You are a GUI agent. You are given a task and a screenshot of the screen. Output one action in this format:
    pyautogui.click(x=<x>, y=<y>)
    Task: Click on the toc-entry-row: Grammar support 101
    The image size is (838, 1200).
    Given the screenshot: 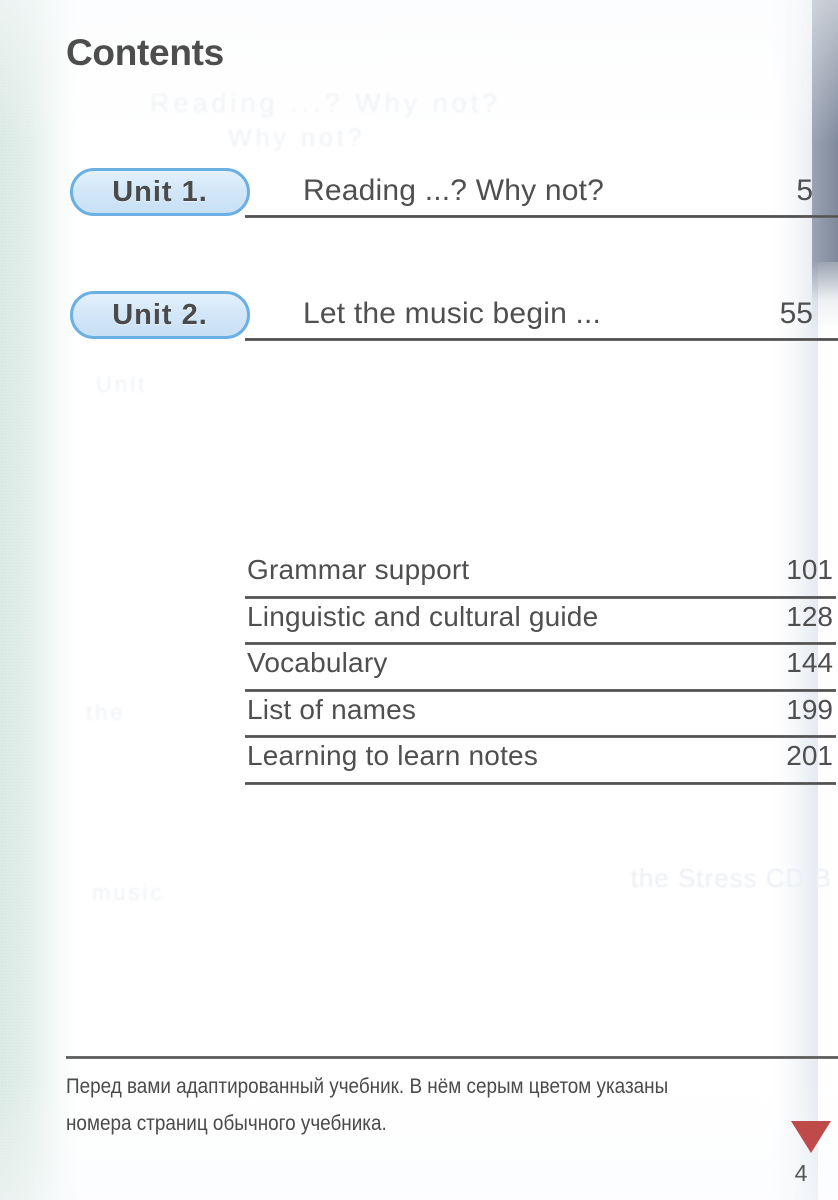 What is the action you would take?
    pyautogui.click(x=540, y=575)
    